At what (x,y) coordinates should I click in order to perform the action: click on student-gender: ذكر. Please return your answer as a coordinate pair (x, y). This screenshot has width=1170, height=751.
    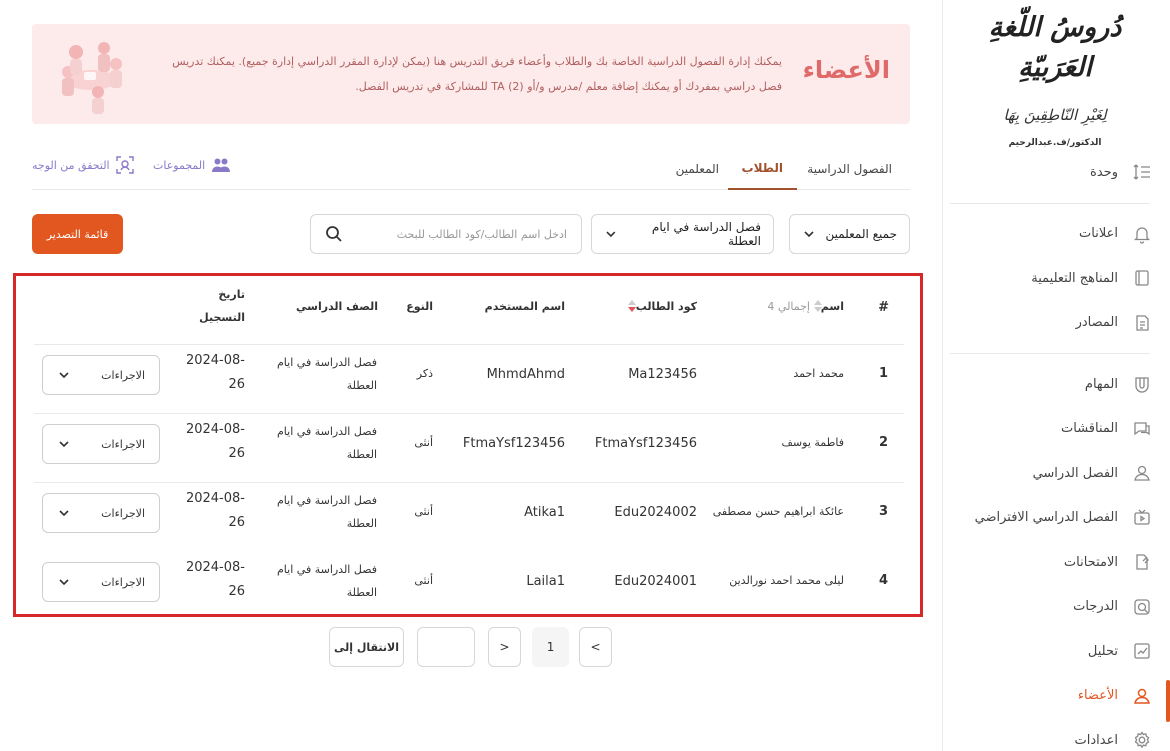
    Looking at the image, I should click on (424, 373).